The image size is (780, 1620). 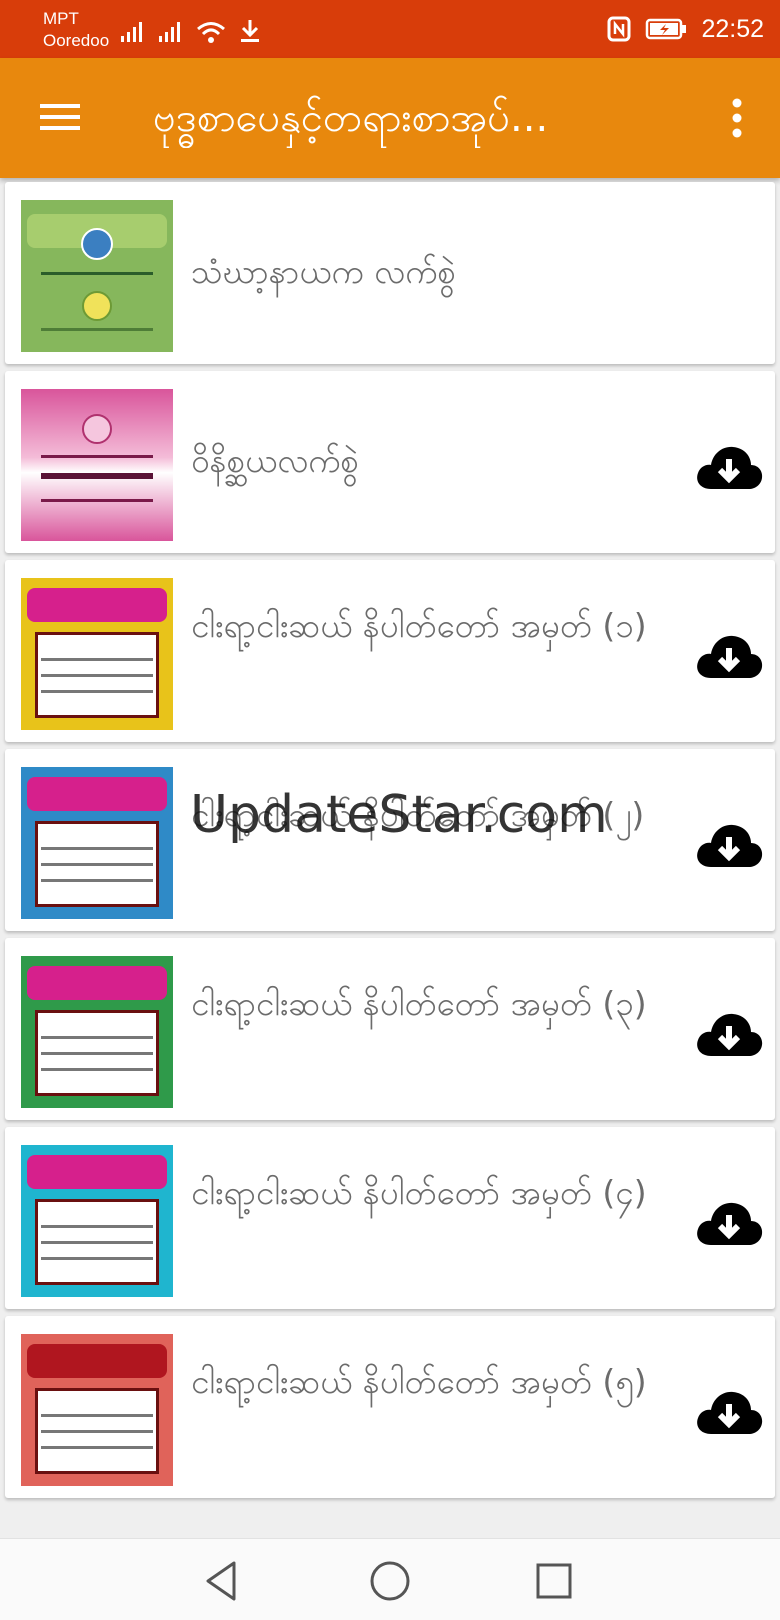 I want to click on wifi-icon, so click(x=211, y=32).